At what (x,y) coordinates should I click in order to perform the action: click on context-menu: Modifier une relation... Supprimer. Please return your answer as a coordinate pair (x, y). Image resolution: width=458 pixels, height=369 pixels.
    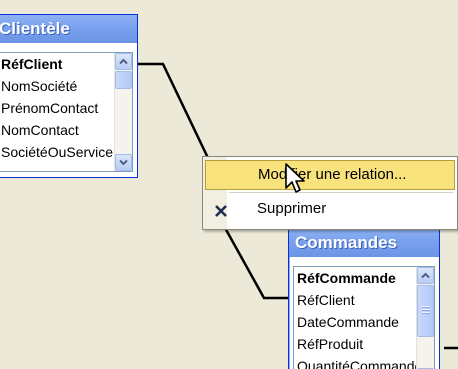
    Looking at the image, I should click on (330, 193).